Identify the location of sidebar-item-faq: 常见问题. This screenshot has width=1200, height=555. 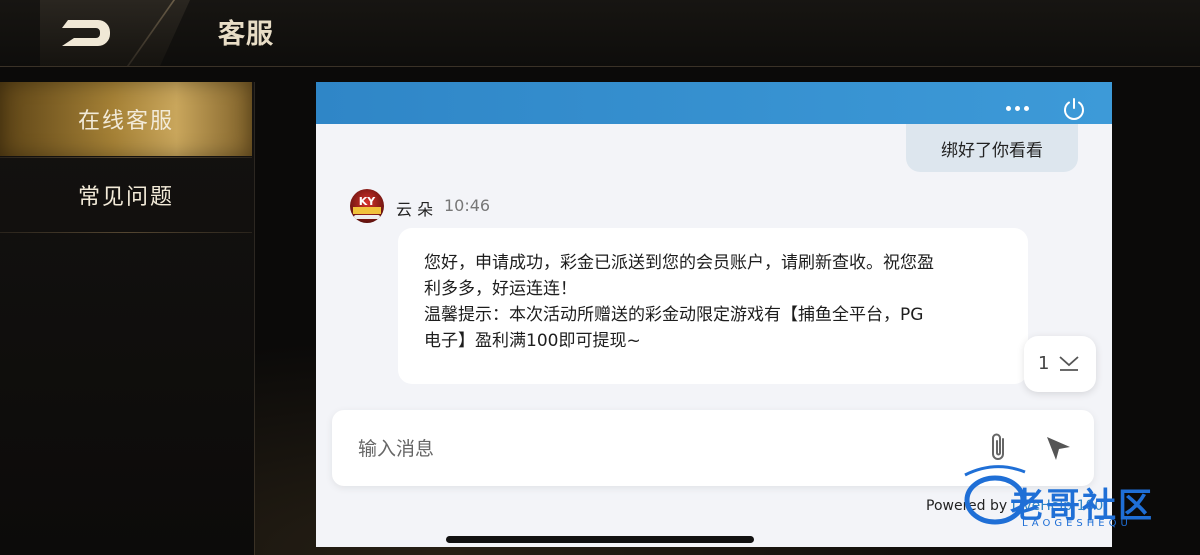
(126, 195).